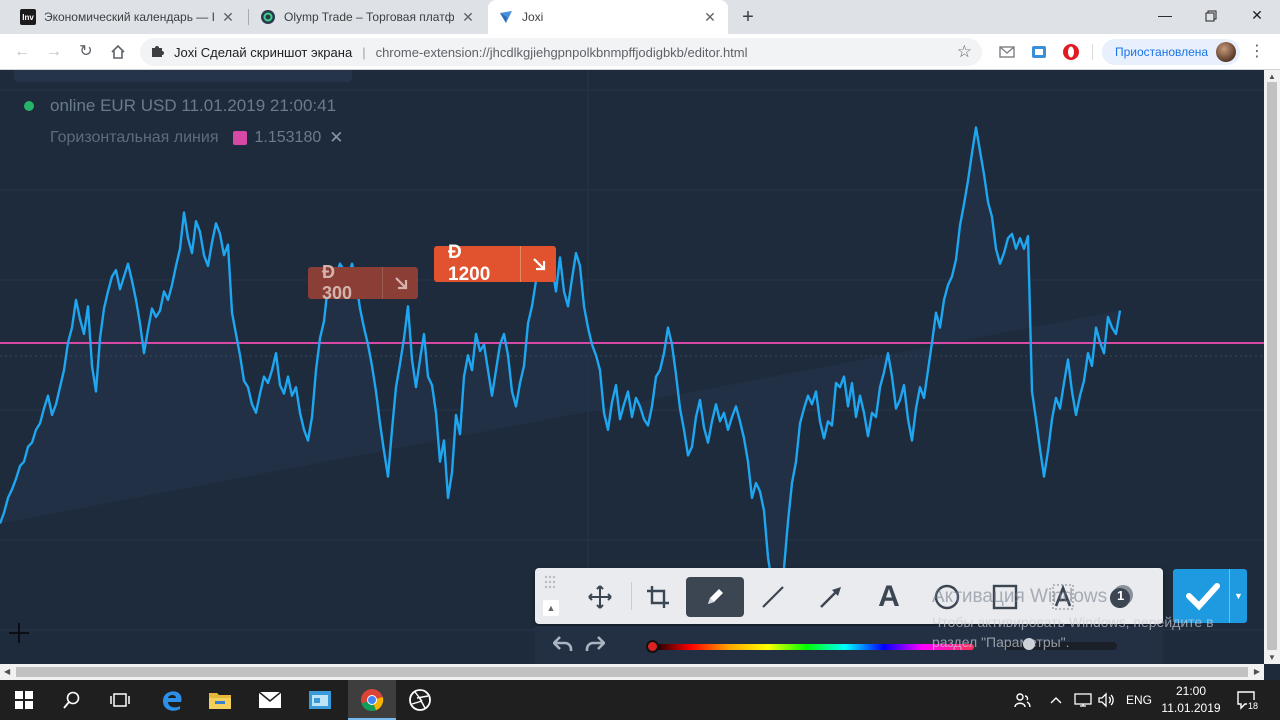 Image resolution: width=1280 pixels, height=720 pixels. I want to click on color-picker-knob, so click(652, 646).